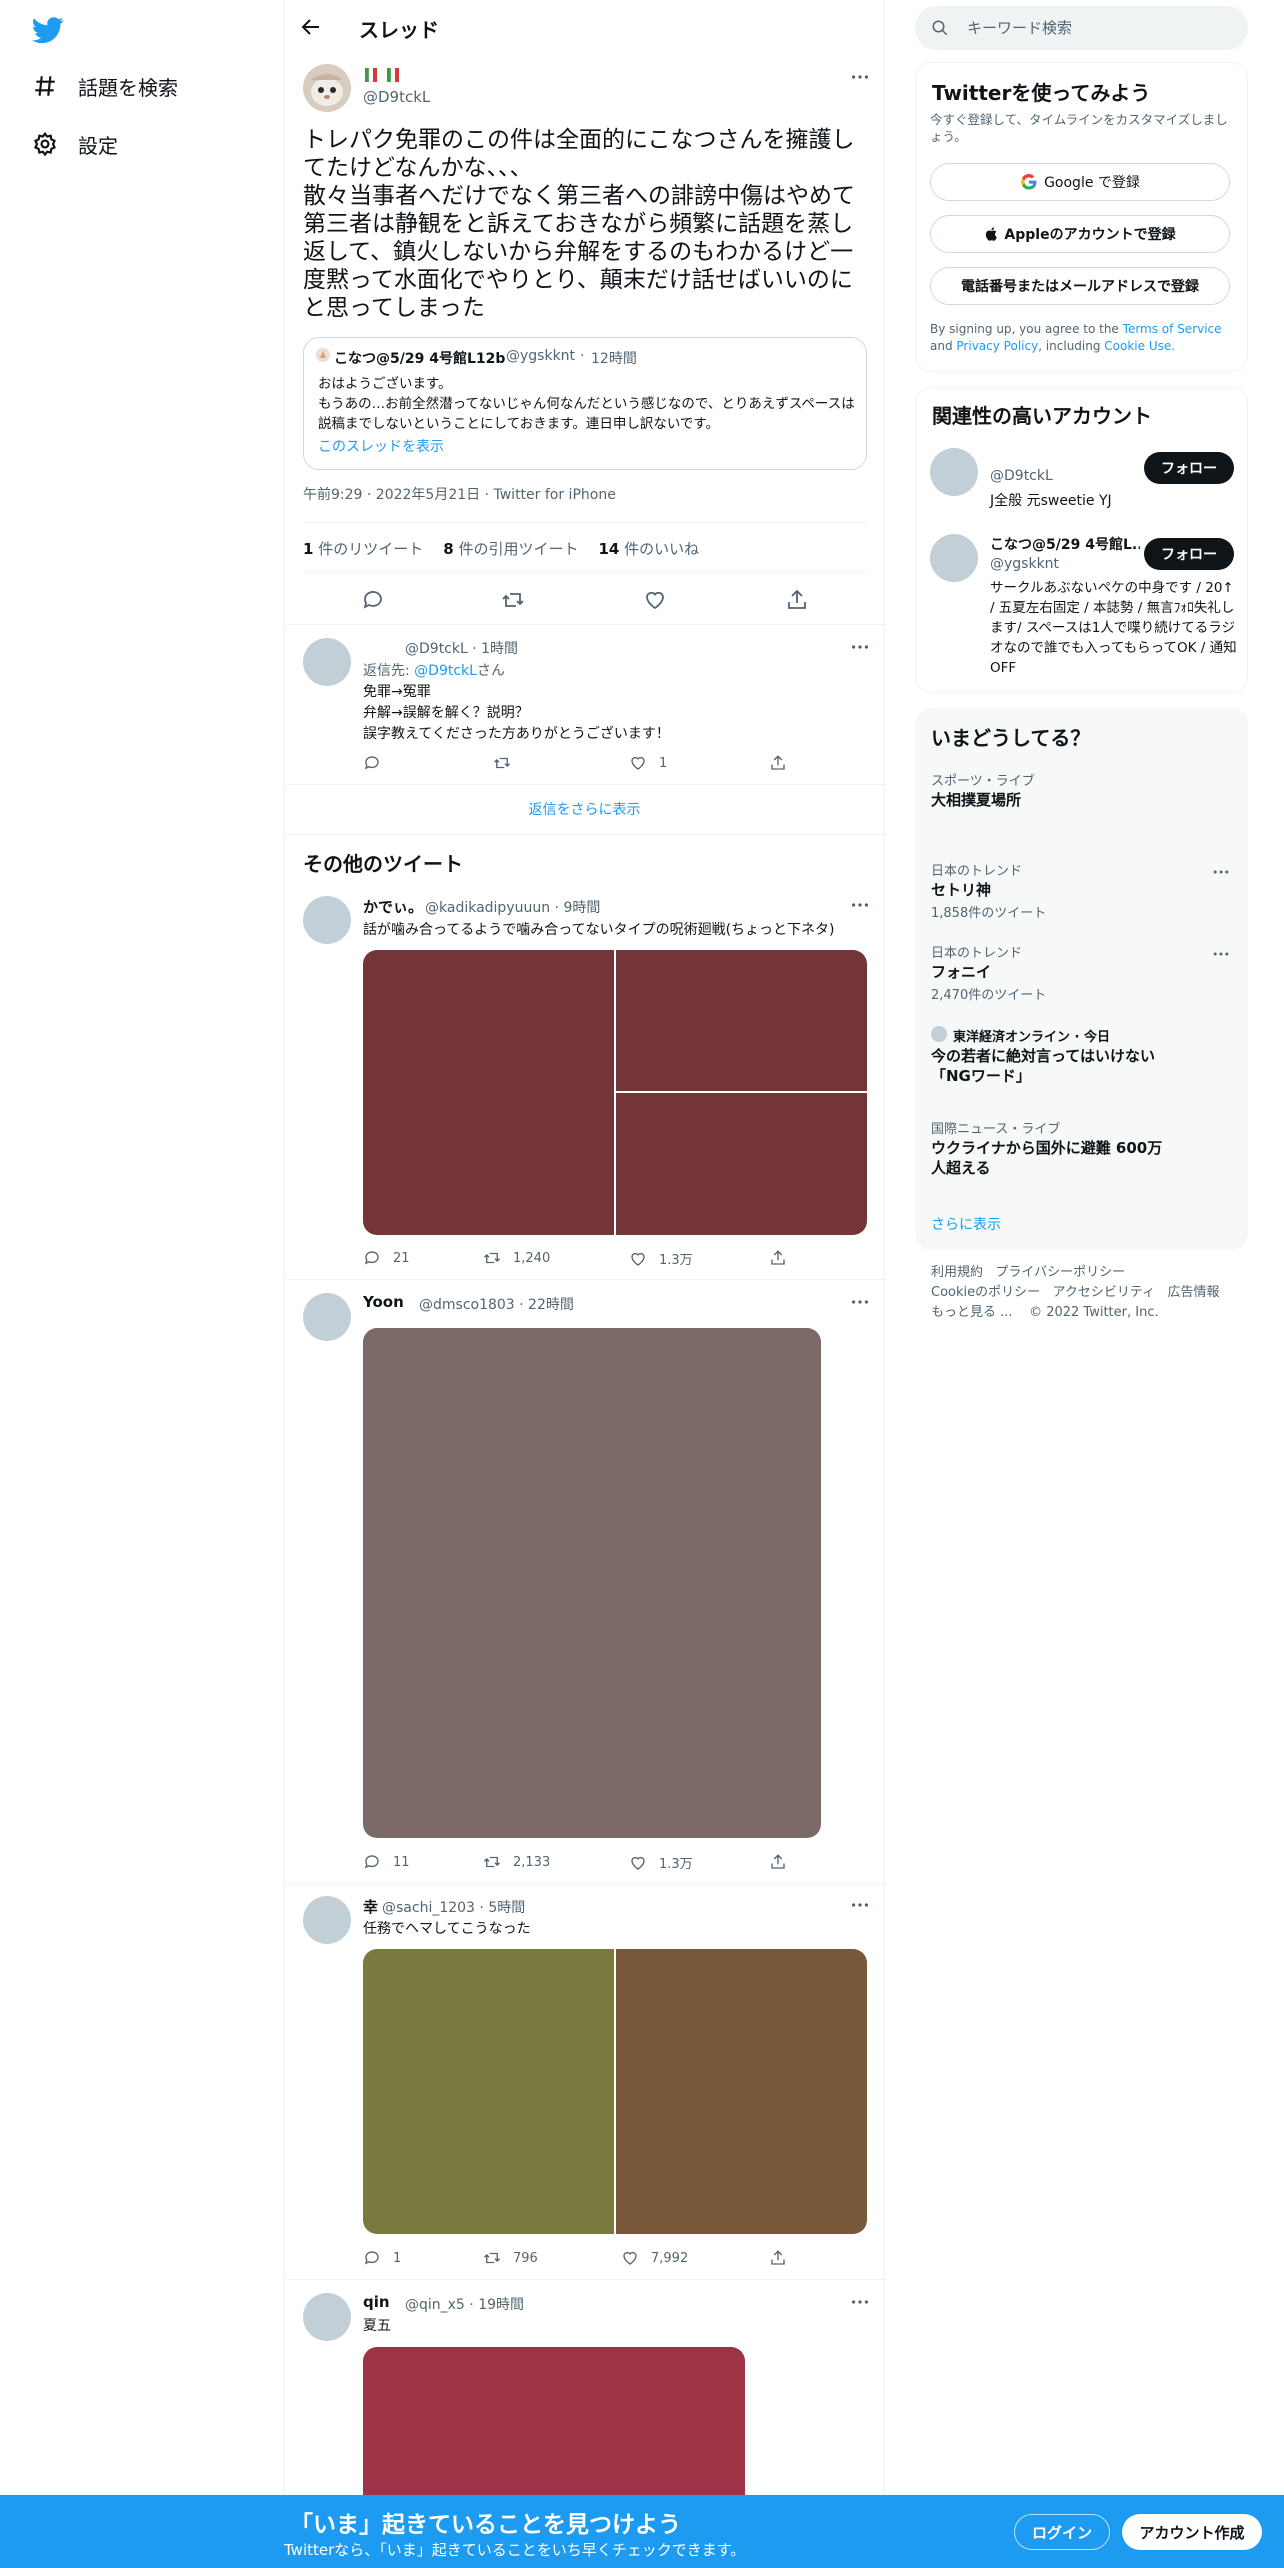 The width and height of the screenshot is (1284, 2568). Describe the element at coordinates (1080, 182) in the screenshot. I see `google-signup-button: Google で登録` at that location.